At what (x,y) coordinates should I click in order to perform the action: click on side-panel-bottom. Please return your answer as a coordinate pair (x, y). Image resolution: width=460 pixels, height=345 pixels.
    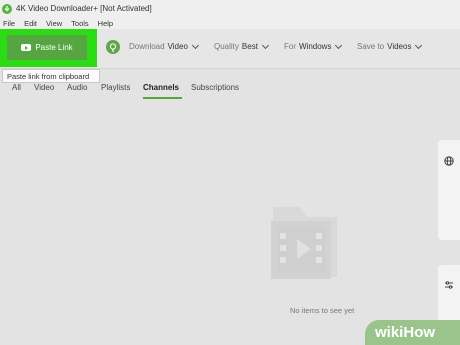
    Looking at the image, I should click on (449, 295).